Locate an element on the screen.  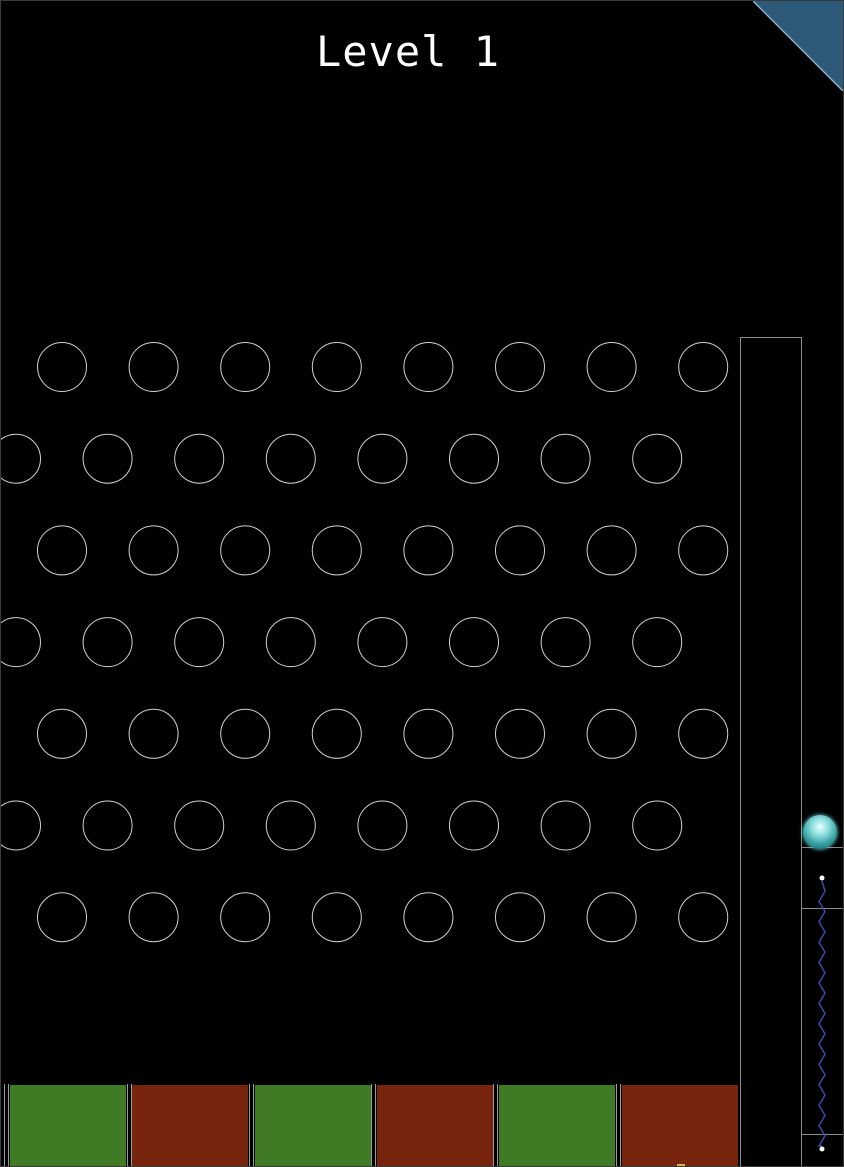
spring-icon is located at coordinates (822, 1013).